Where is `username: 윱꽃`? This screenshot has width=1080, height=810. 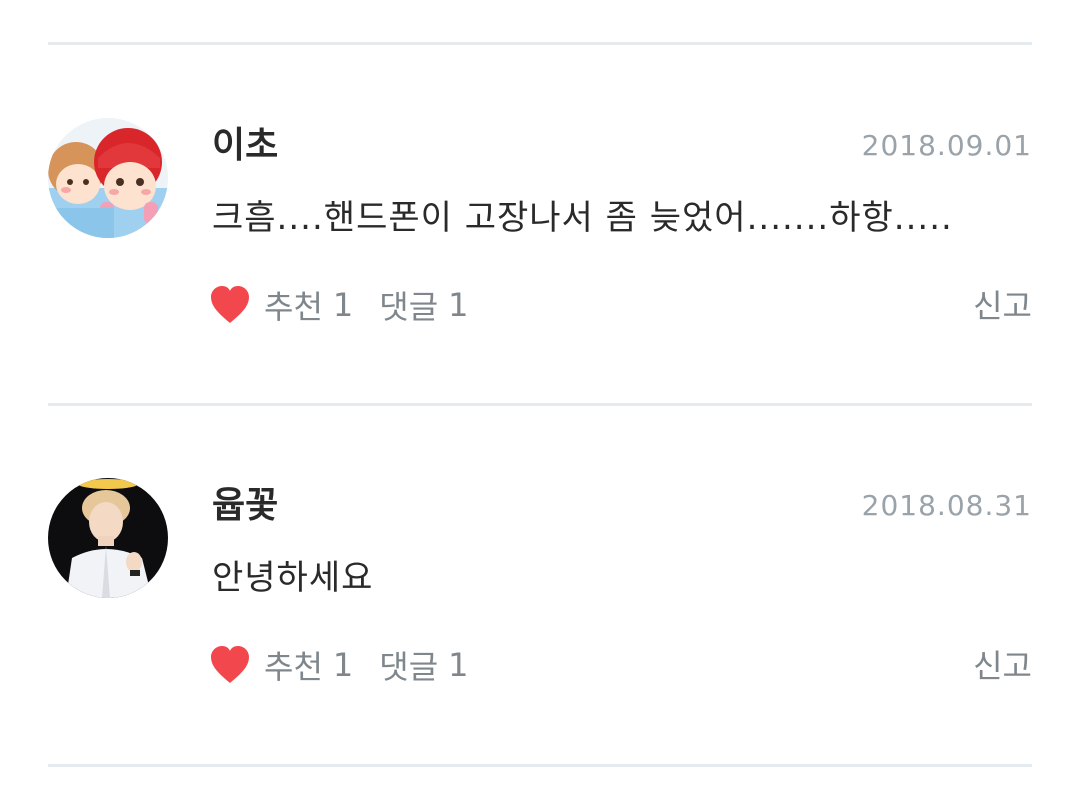 username: 윱꽃 is located at coordinates (245, 506).